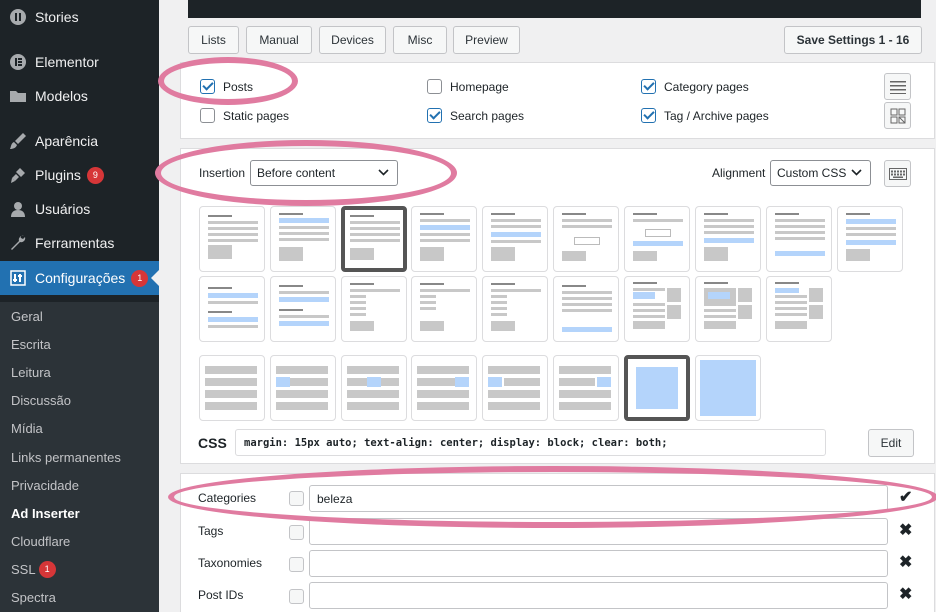 This screenshot has height=612, width=936. I want to click on ssl-badge: 1, so click(47, 570).